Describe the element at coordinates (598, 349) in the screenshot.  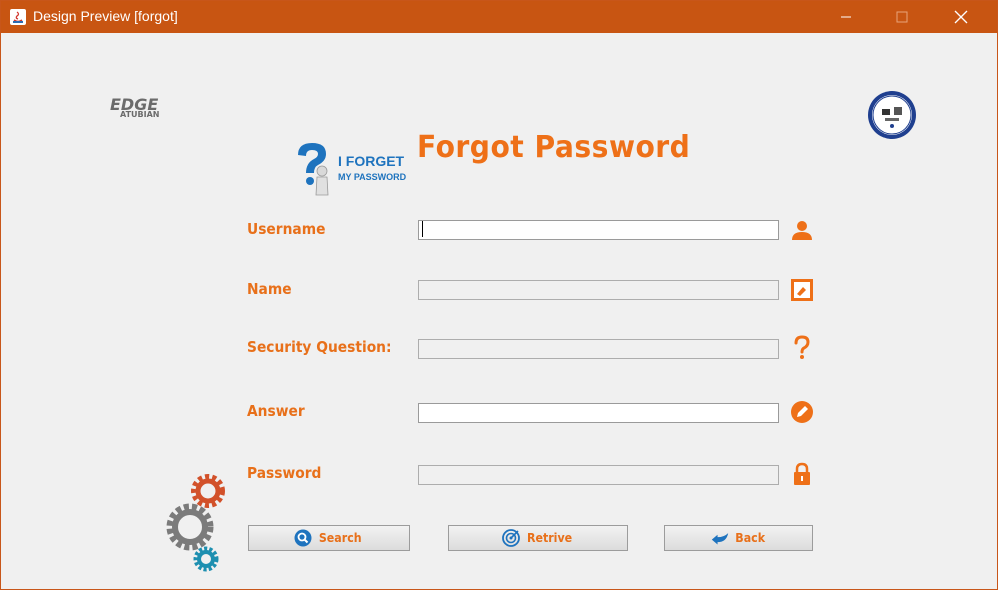
I see `security-question-field` at that location.